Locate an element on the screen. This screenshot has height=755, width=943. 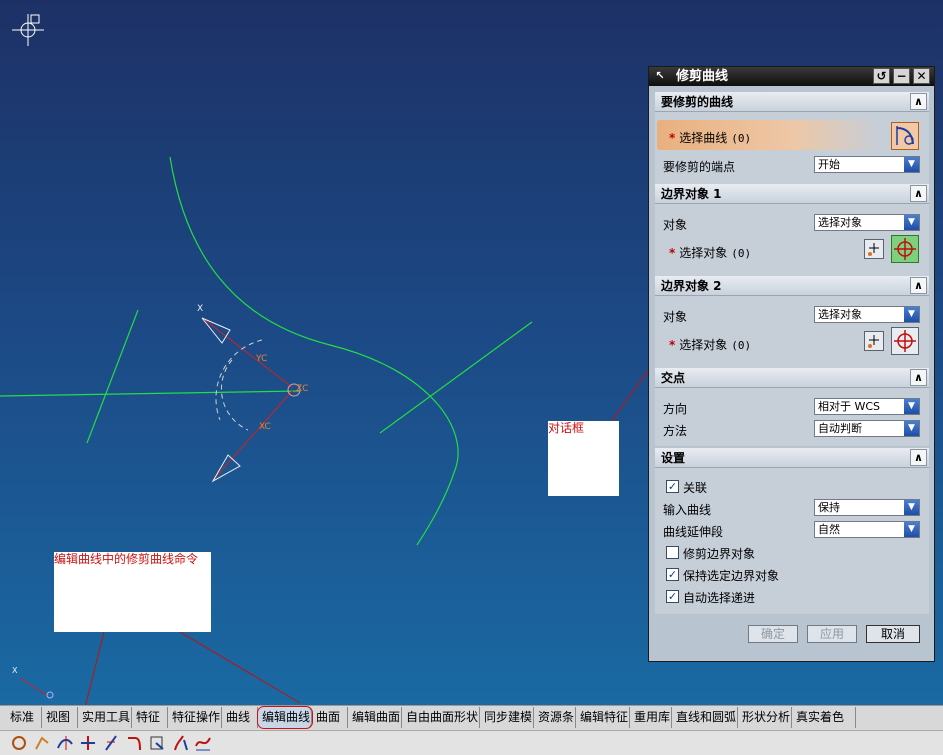
trim-corner-icon is located at coordinates (88, 743).